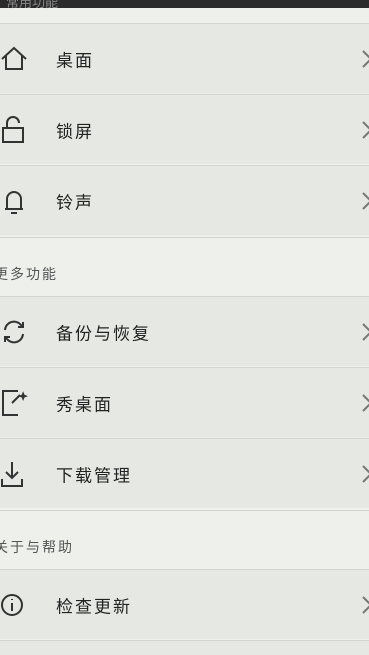 The width and height of the screenshot is (369, 655). What do you see at coordinates (184, 331) in the screenshot?
I see `settings-item-backup-restore: 备份与恢复` at bounding box center [184, 331].